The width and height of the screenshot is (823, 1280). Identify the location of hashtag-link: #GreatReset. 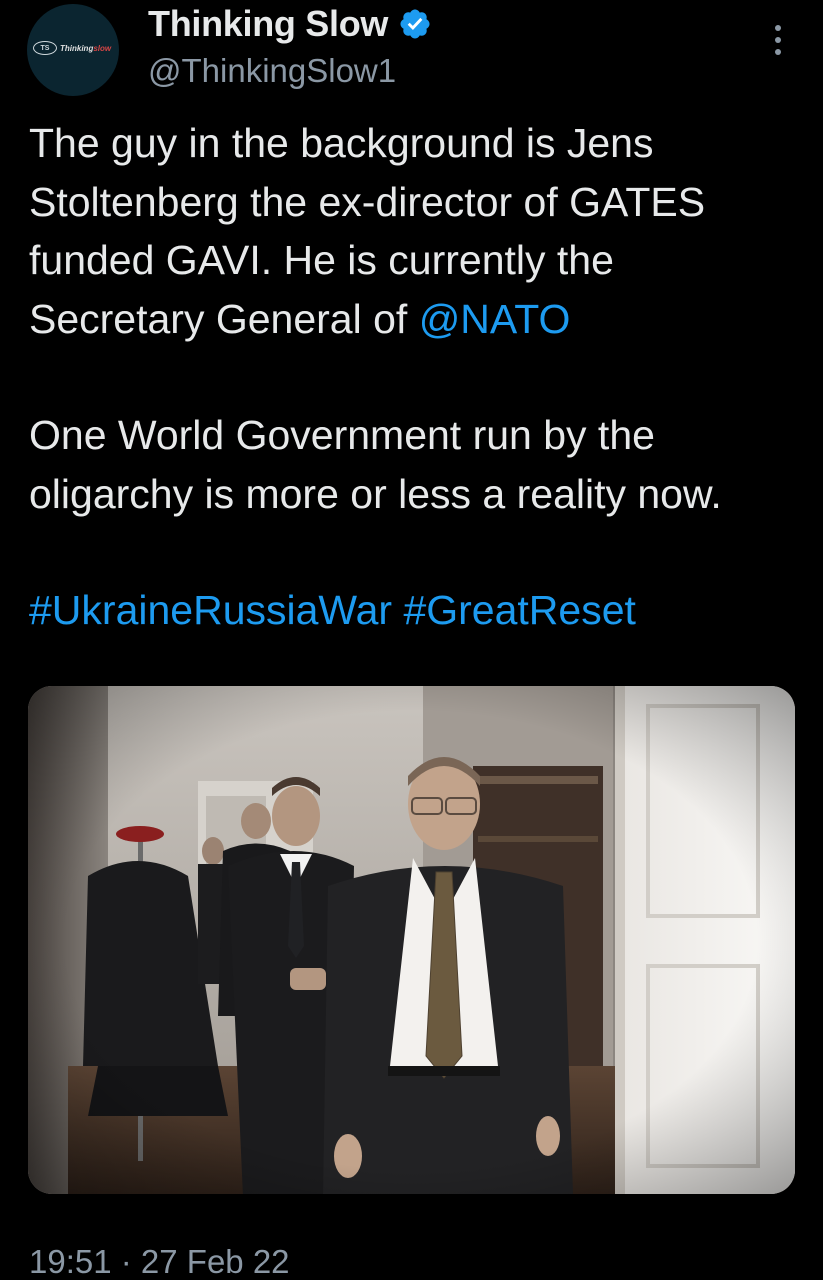
(519, 610).